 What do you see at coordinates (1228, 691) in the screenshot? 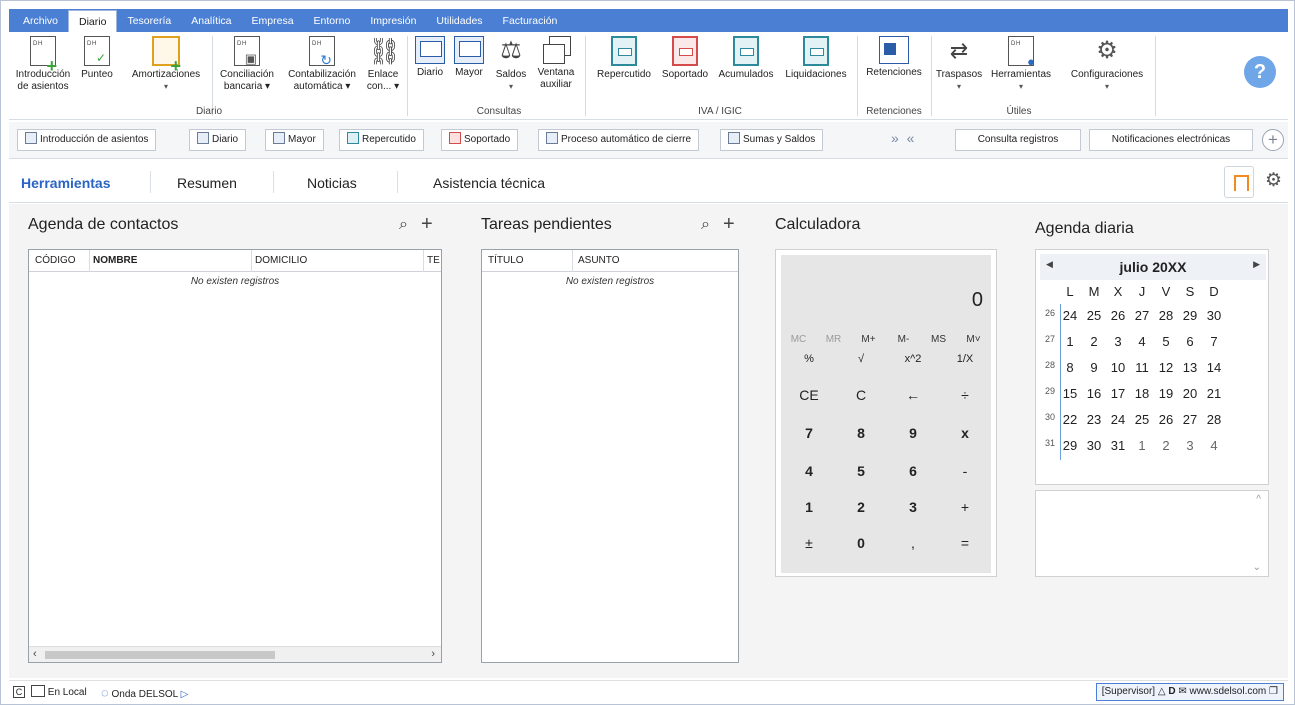
I see `website-link: www.sdelsol.com` at bounding box center [1228, 691].